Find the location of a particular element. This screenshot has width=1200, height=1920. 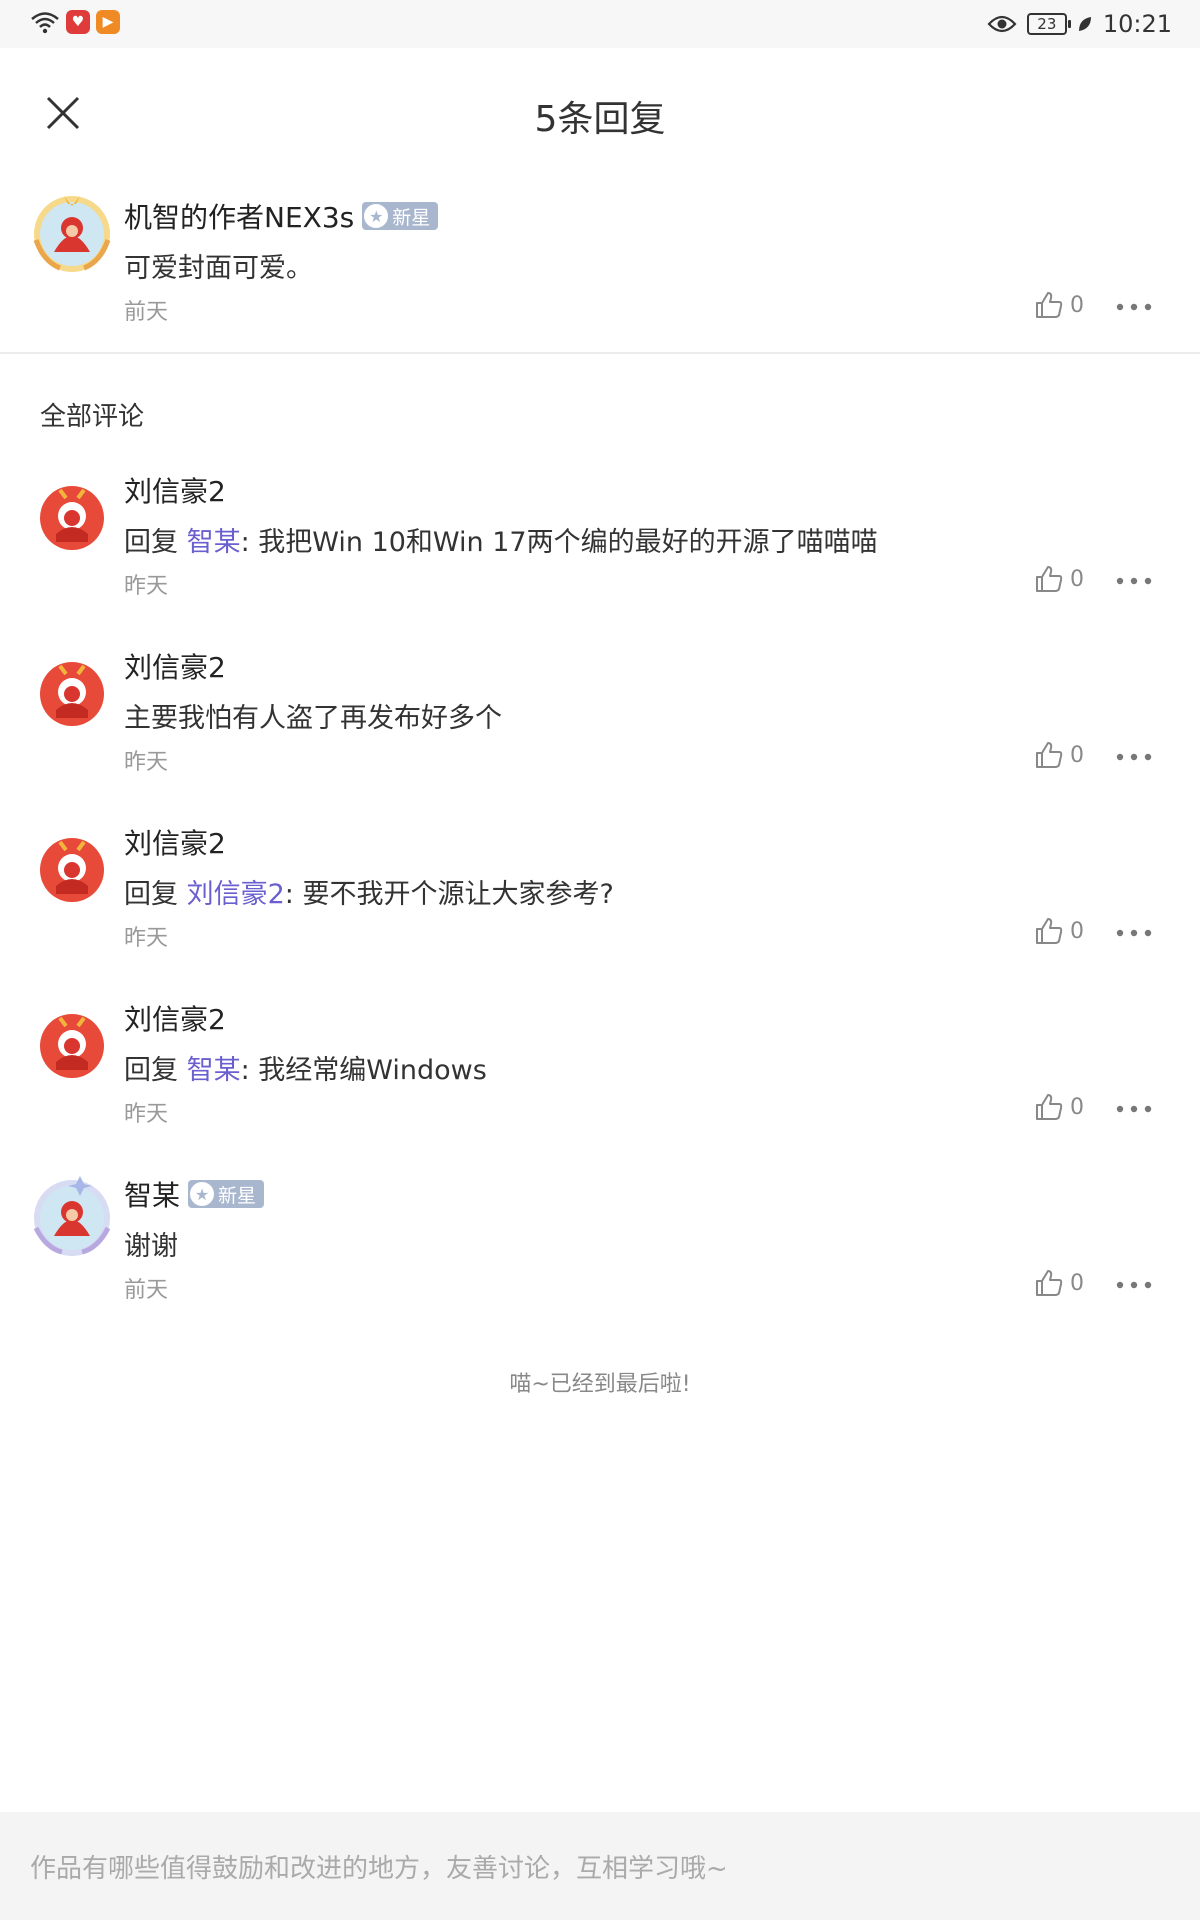

status-bar: ♥ ▶ 23 10:21 is located at coordinates (600, 24).